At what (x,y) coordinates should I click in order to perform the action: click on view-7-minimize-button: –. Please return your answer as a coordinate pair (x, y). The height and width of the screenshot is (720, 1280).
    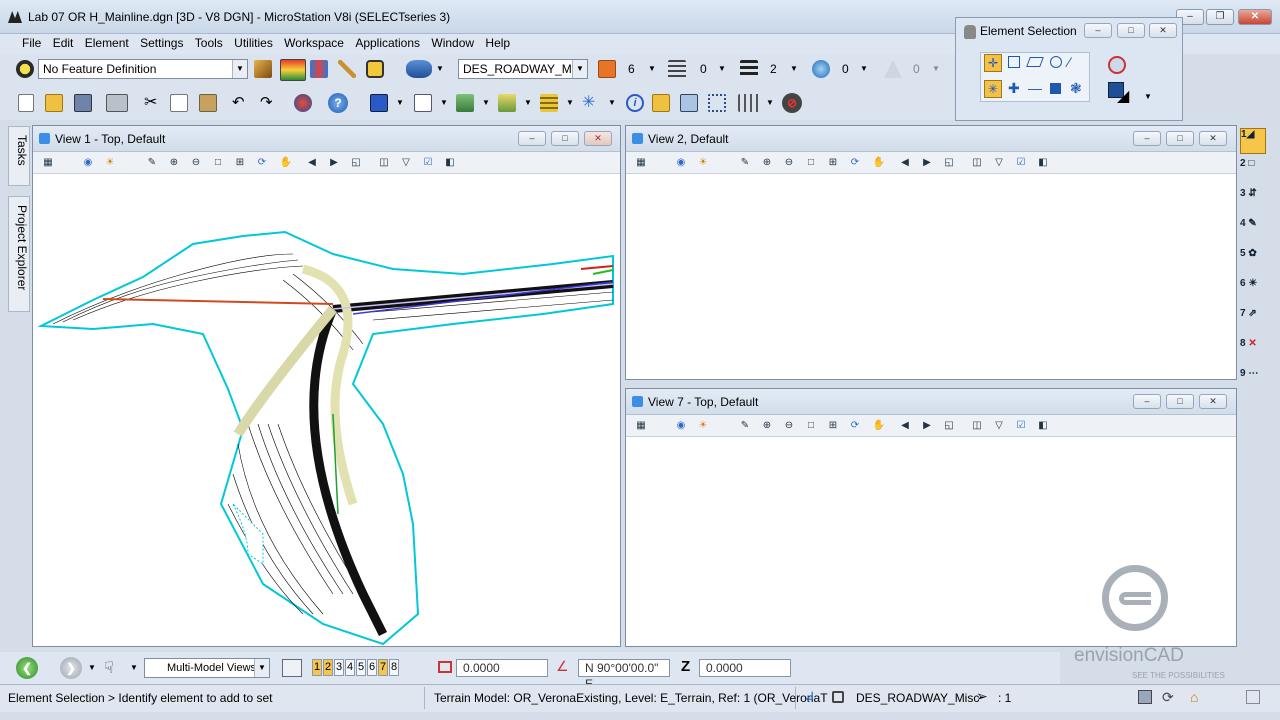
    Looking at the image, I should click on (1147, 401).